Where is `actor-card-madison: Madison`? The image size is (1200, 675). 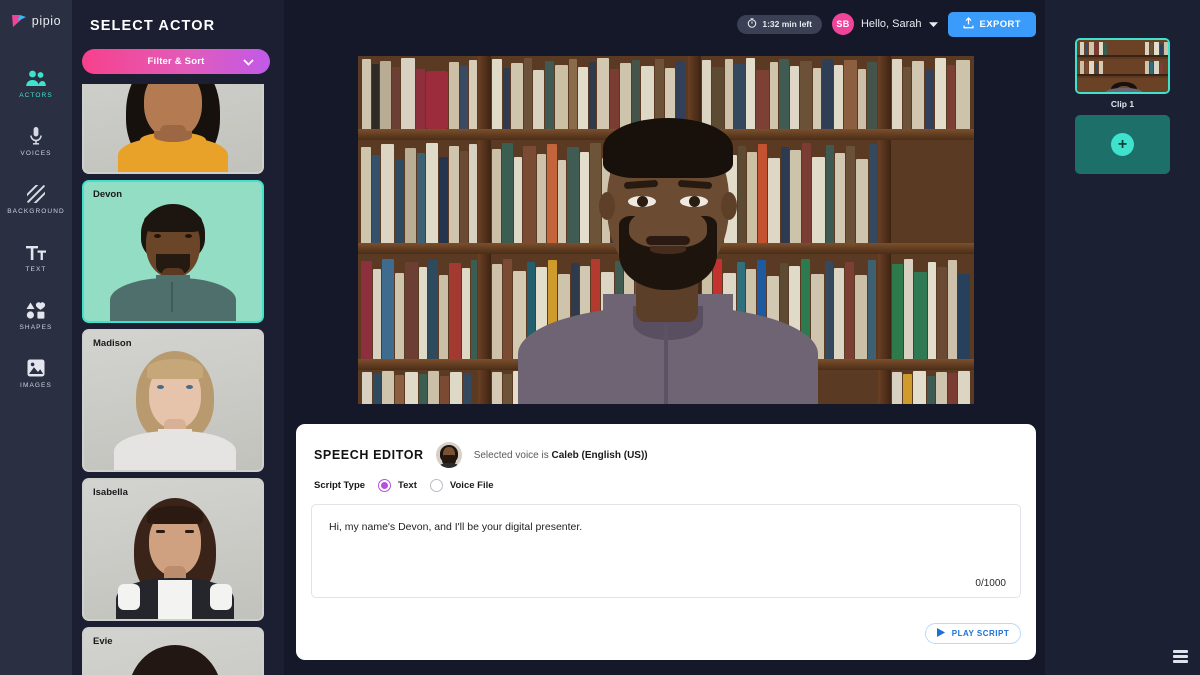 actor-card-madison: Madison is located at coordinates (173, 400).